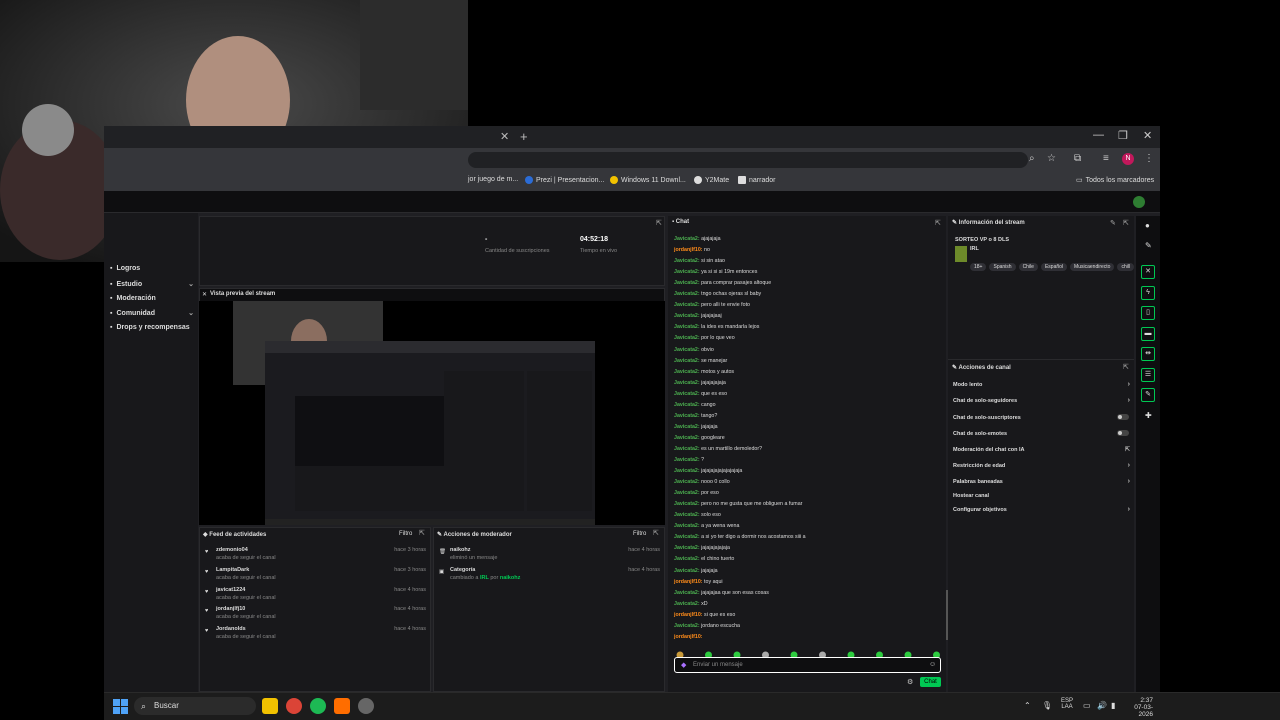 The width and height of the screenshot is (1280, 720). Describe the element at coordinates (1128, 159) in the screenshot. I see `profile-avatar: N` at that location.